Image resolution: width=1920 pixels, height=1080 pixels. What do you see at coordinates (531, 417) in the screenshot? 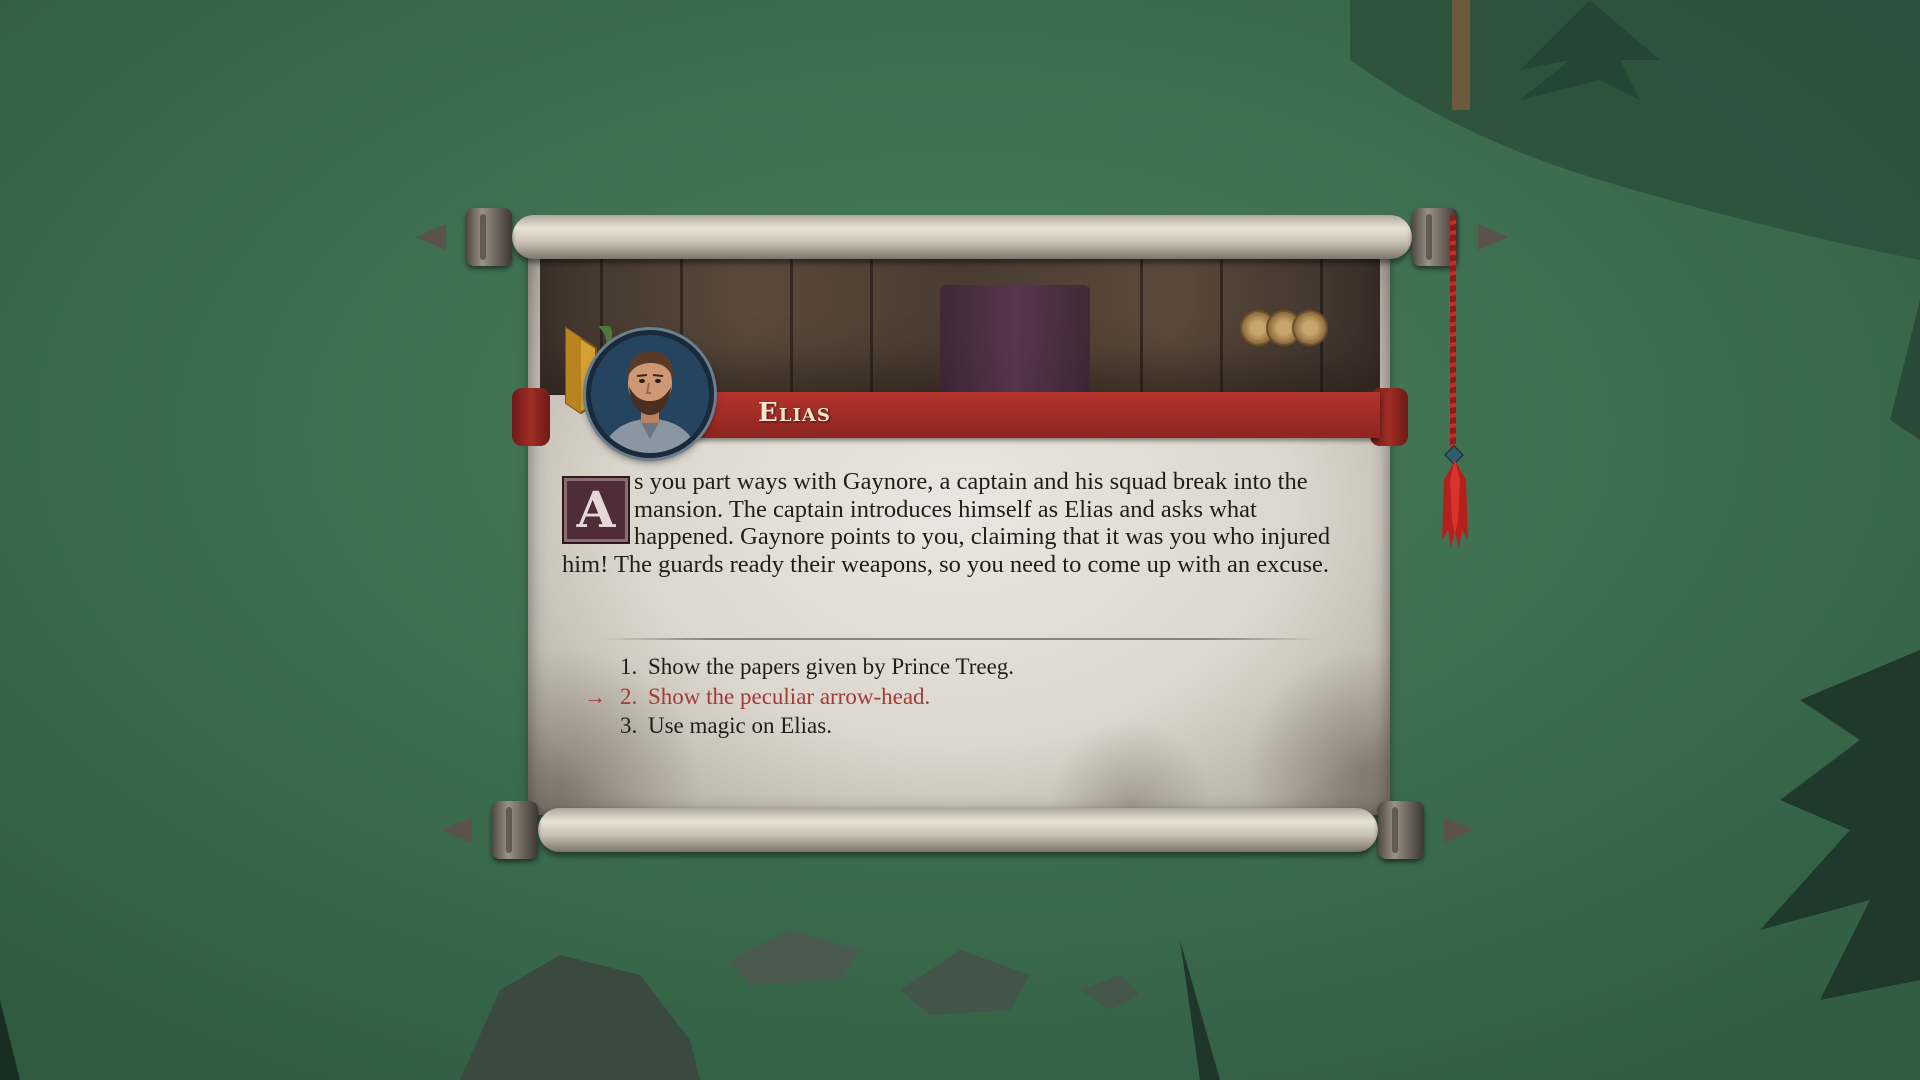
I see `banner-fold-left` at bounding box center [531, 417].